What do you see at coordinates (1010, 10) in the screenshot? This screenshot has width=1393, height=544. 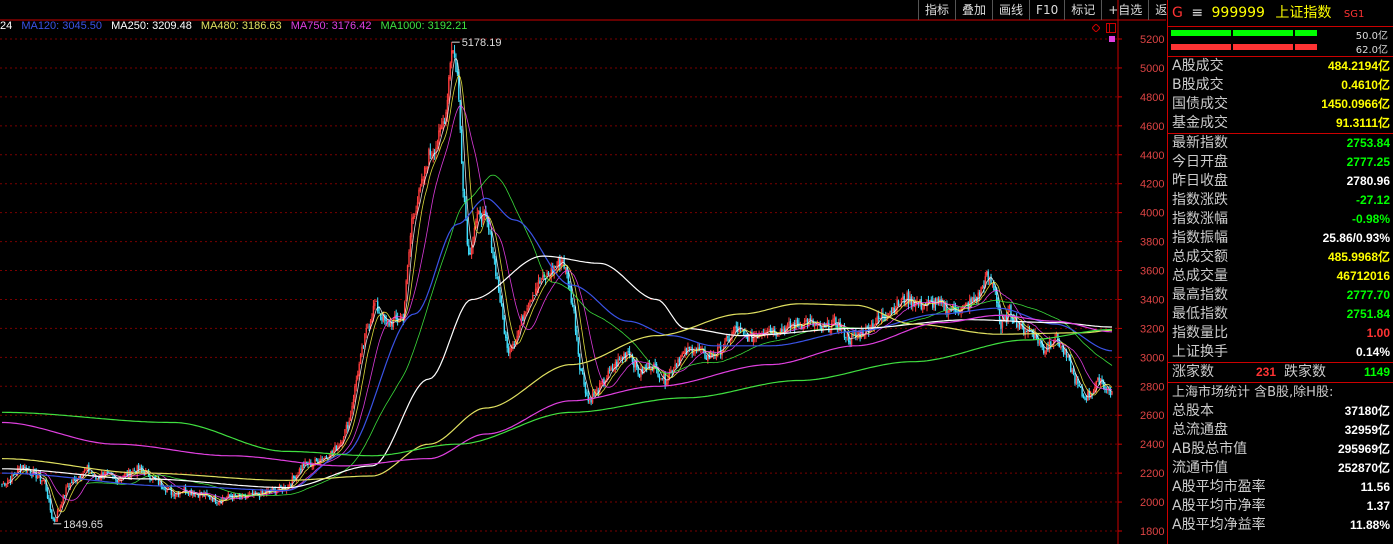 I see `toolbar-draw-button: 画线` at bounding box center [1010, 10].